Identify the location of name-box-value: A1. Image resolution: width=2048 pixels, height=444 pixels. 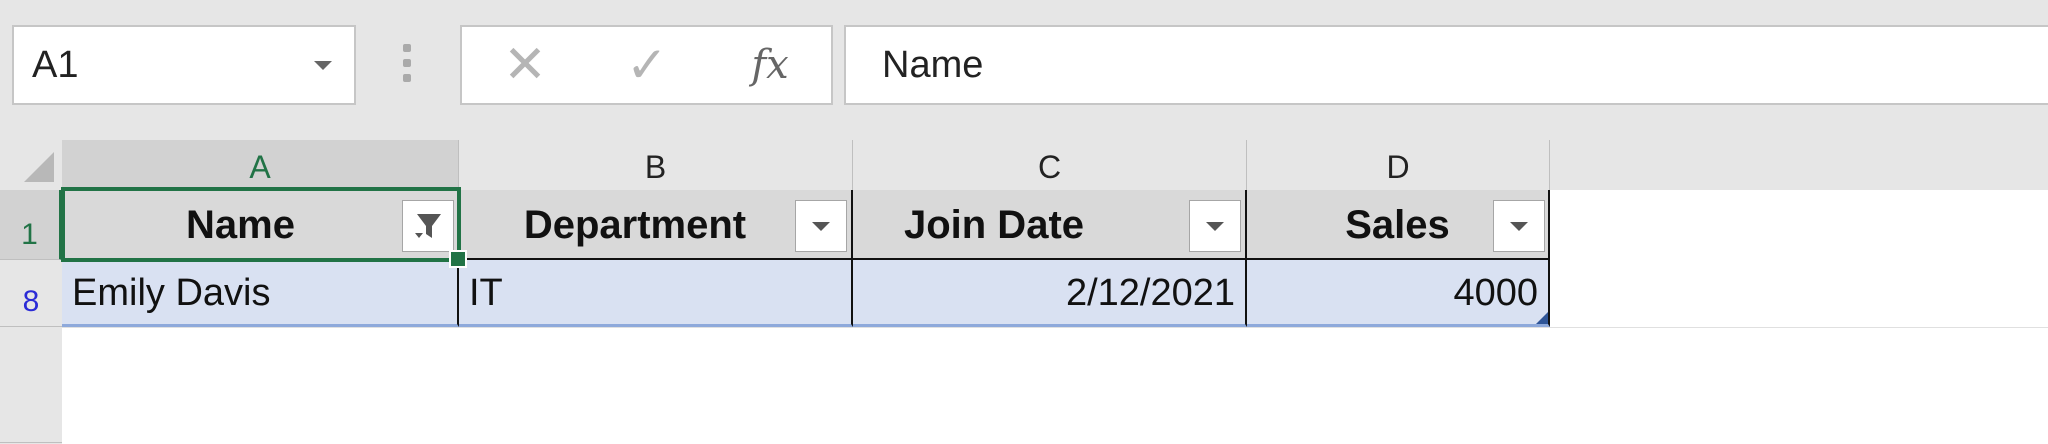
(55, 65).